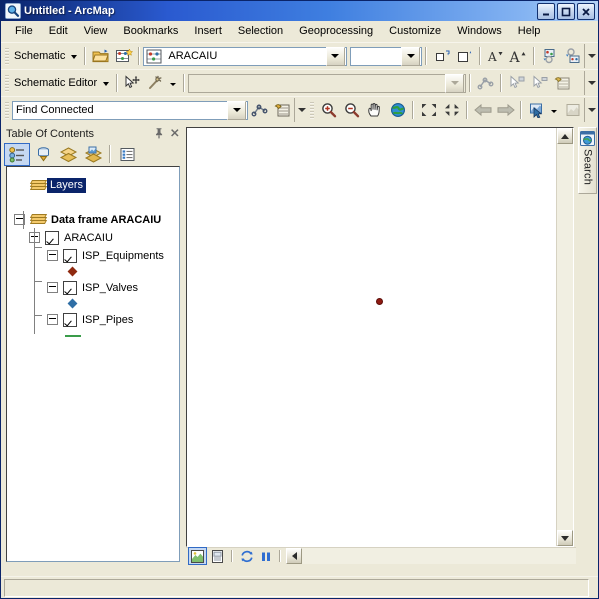 Image resolution: width=599 pixels, height=599 pixels. What do you see at coordinates (529, 31) in the screenshot?
I see `menu-help: Help` at bounding box center [529, 31].